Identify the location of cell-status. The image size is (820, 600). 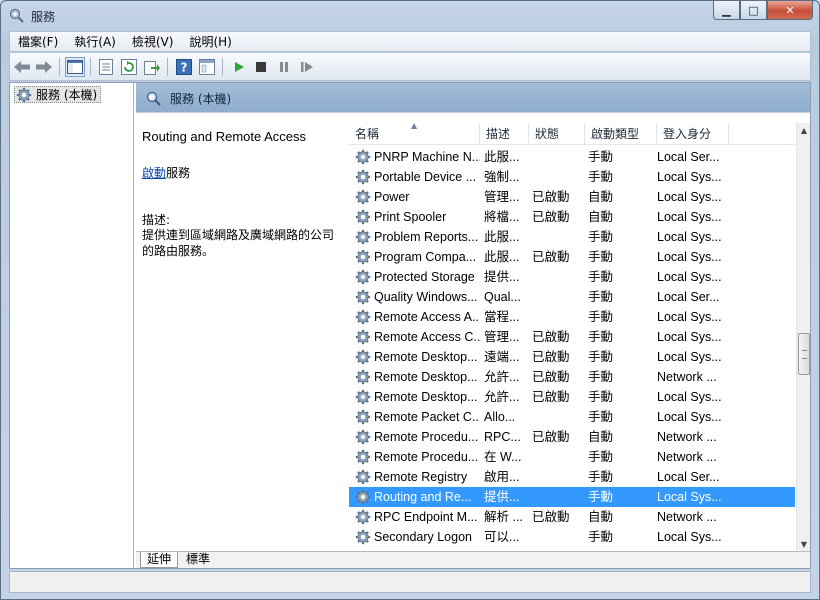
(557, 497).